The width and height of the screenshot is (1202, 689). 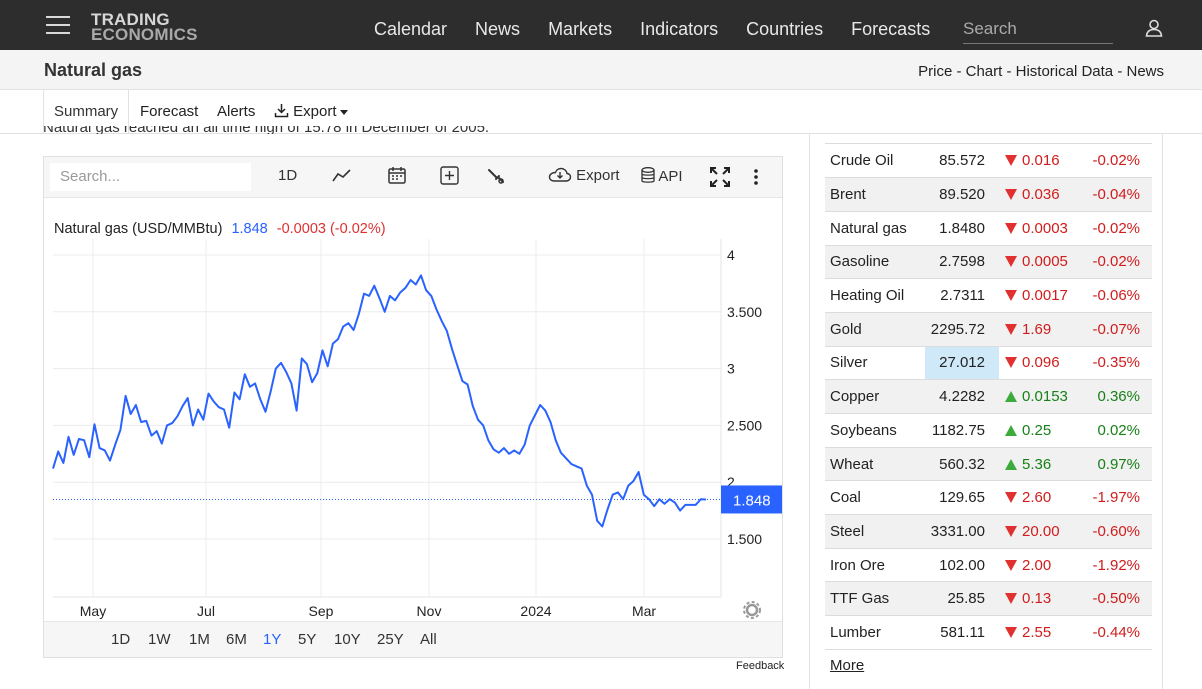 What do you see at coordinates (875, 464) in the screenshot?
I see `commodity-name: Wheat` at bounding box center [875, 464].